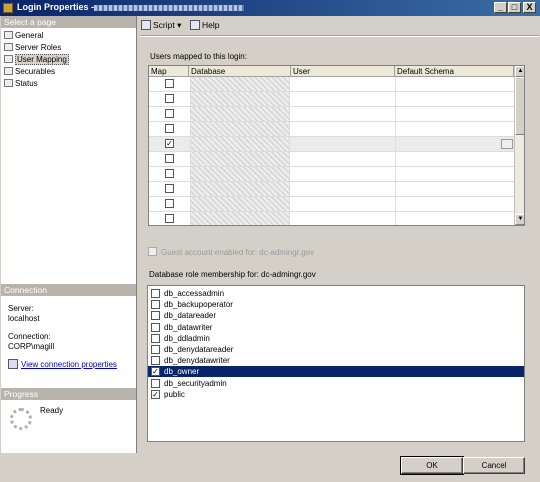 The height and width of the screenshot is (482, 540). Describe the element at coordinates (270, 8) in the screenshot. I see `title-bar: Login Properties - _ □ X` at that location.